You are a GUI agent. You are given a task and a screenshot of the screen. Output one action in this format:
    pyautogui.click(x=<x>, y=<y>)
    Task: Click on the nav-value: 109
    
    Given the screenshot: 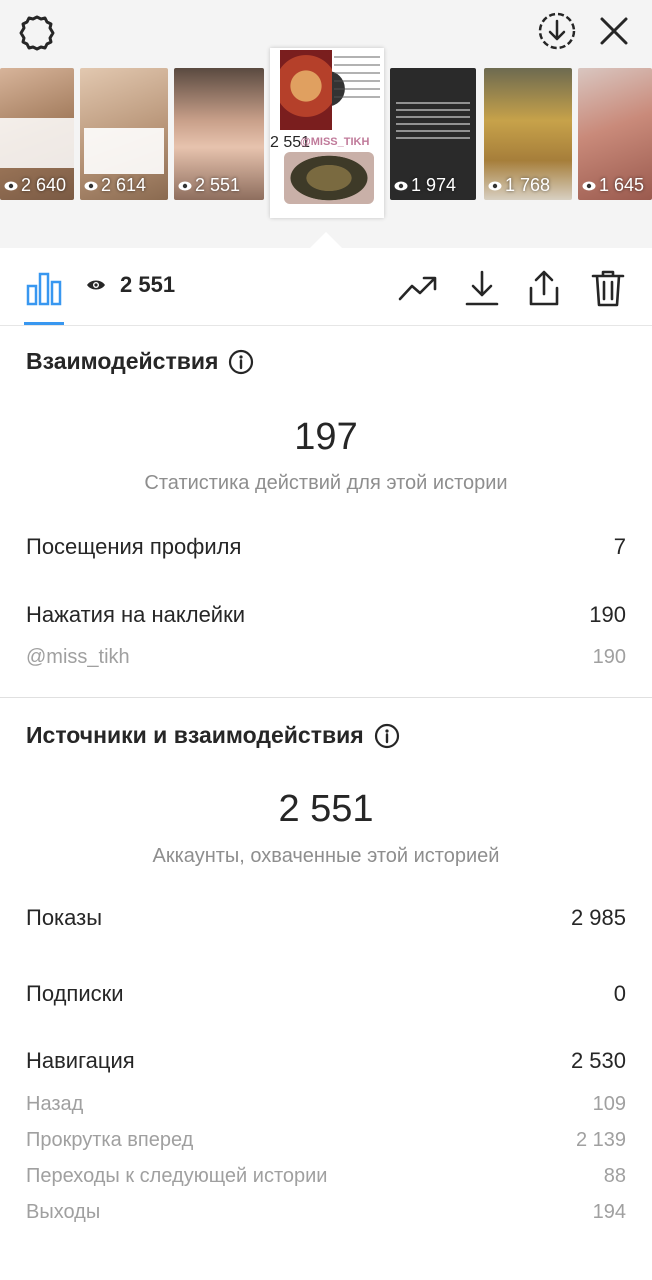 What is the action you would take?
    pyautogui.click(x=609, y=1104)
    